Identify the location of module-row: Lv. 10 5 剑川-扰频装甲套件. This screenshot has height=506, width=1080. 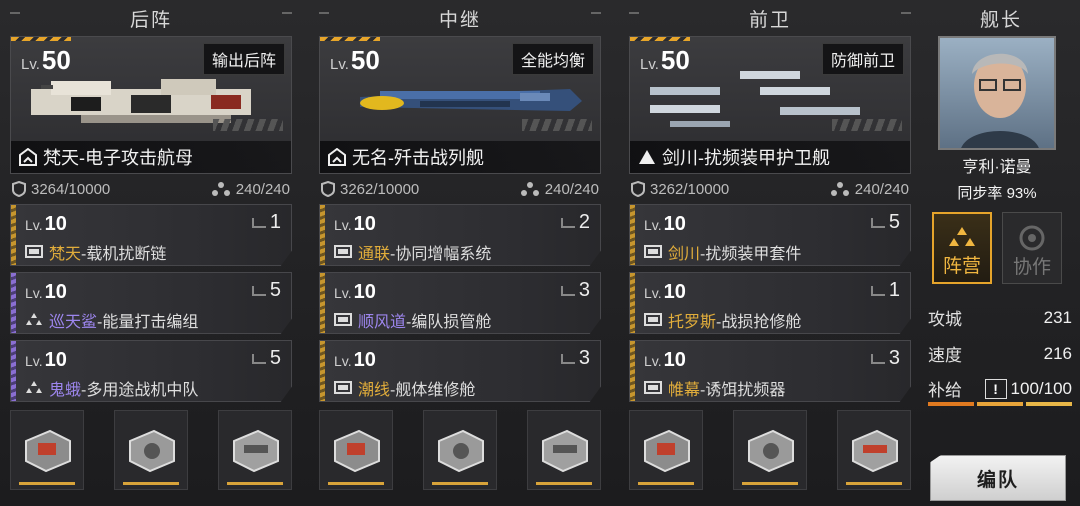
(770, 235).